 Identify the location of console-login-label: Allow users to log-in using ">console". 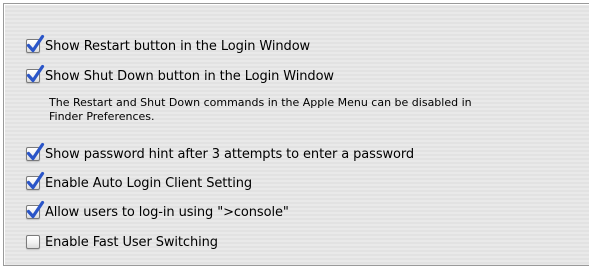
(167, 212).